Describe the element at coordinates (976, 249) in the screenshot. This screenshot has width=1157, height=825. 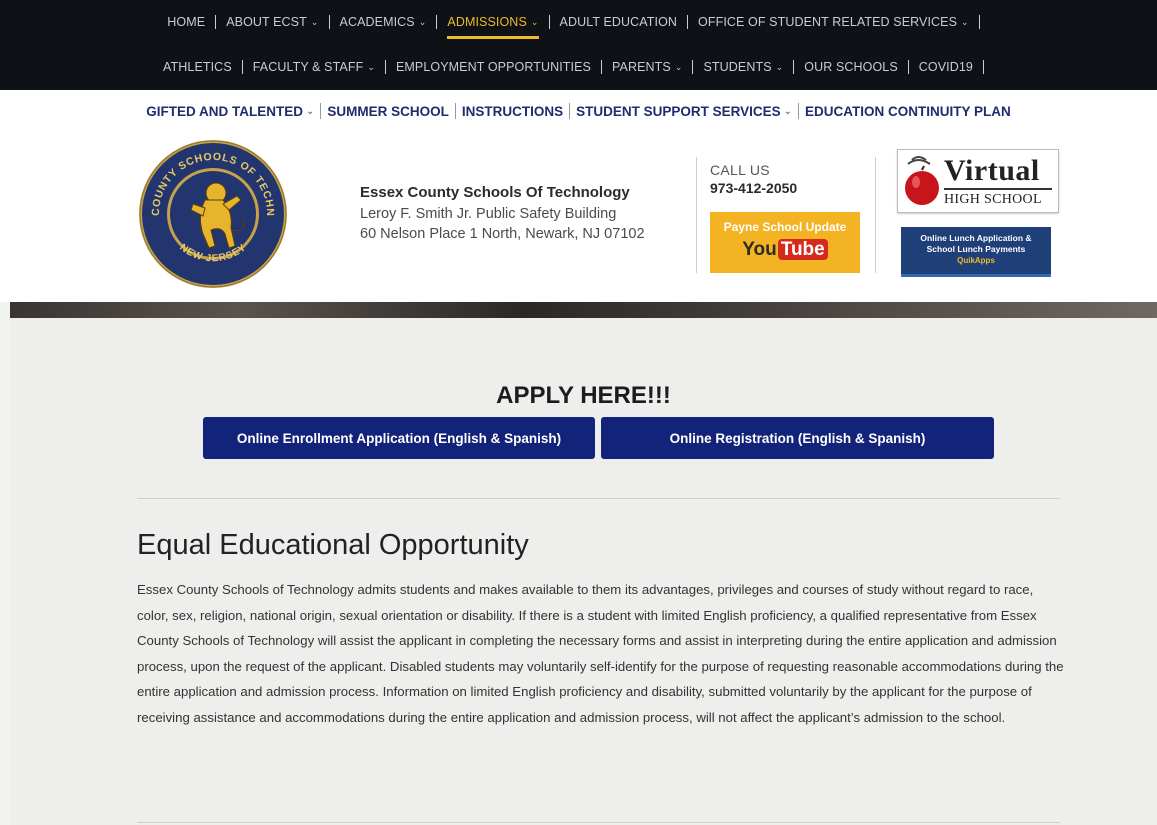
I see `lunch-line-2: School Lunch Payments` at that location.